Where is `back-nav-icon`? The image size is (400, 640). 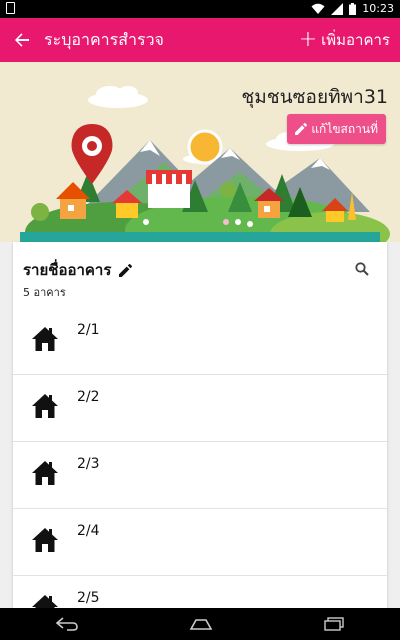
back-nav-icon is located at coordinates (67, 624).